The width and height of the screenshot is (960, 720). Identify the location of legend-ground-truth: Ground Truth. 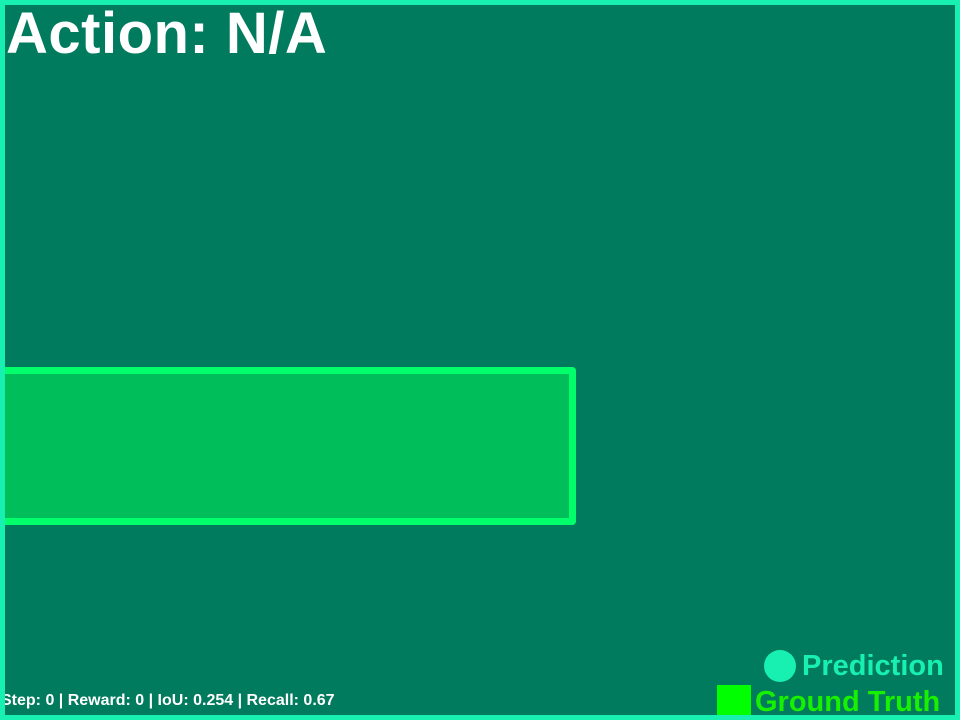
(829, 701).